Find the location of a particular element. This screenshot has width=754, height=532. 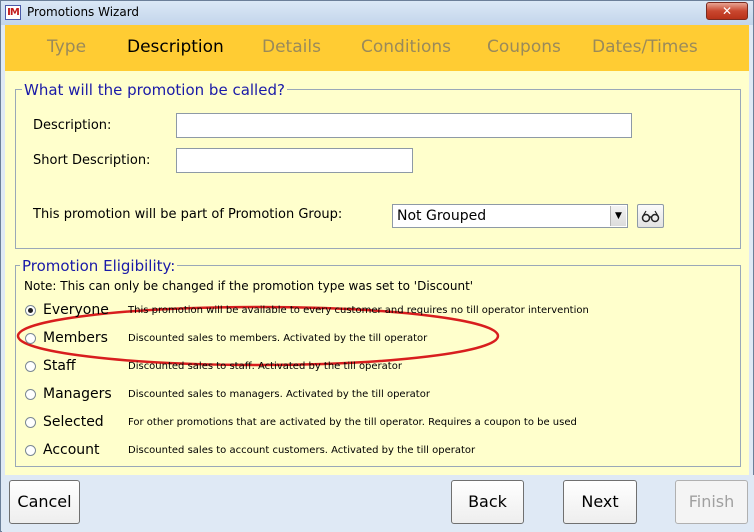

eligibility-legend: Promotion Eligibility: is located at coordinates (99, 266).